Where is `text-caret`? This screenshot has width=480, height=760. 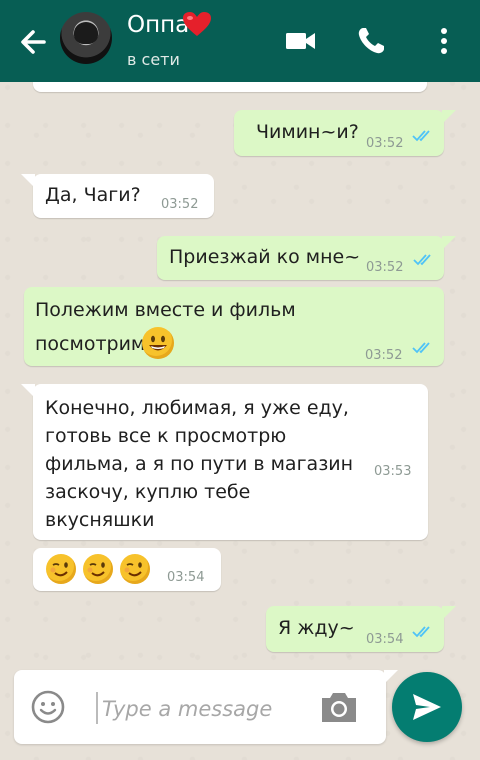 text-caret is located at coordinates (97, 708).